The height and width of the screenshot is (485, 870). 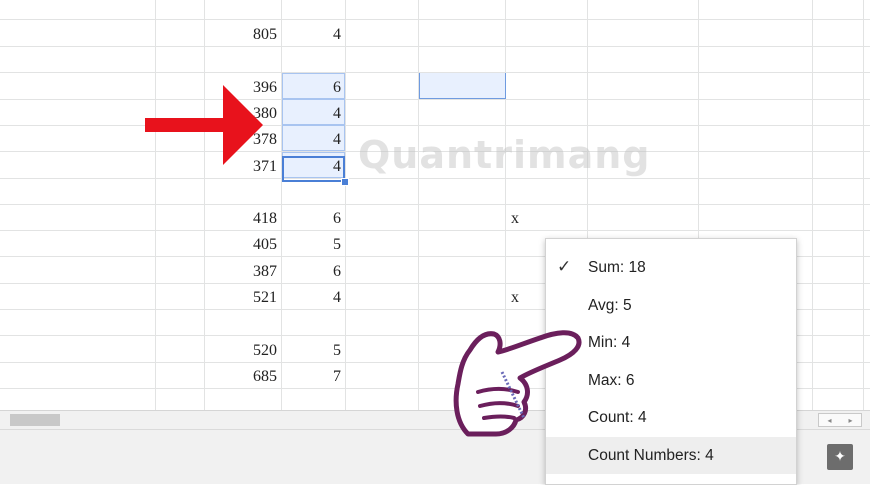 I want to click on menu-item-label: Min: 4, so click(x=609, y=342).